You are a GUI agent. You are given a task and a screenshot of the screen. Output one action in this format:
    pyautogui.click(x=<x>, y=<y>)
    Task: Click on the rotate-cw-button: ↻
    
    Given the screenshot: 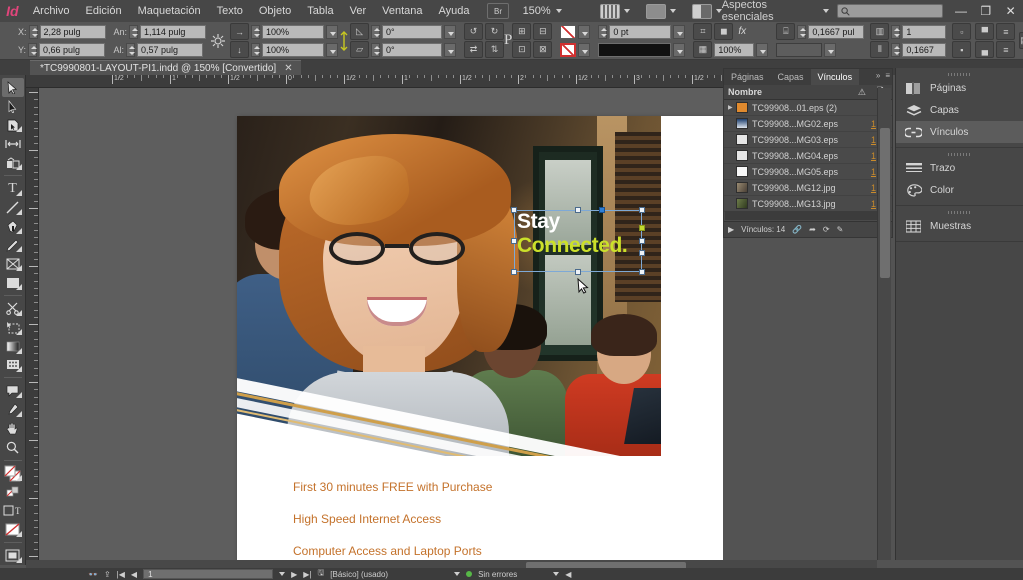 What is the action you would take?
    pyautogui.click(x=495, y=31)
    